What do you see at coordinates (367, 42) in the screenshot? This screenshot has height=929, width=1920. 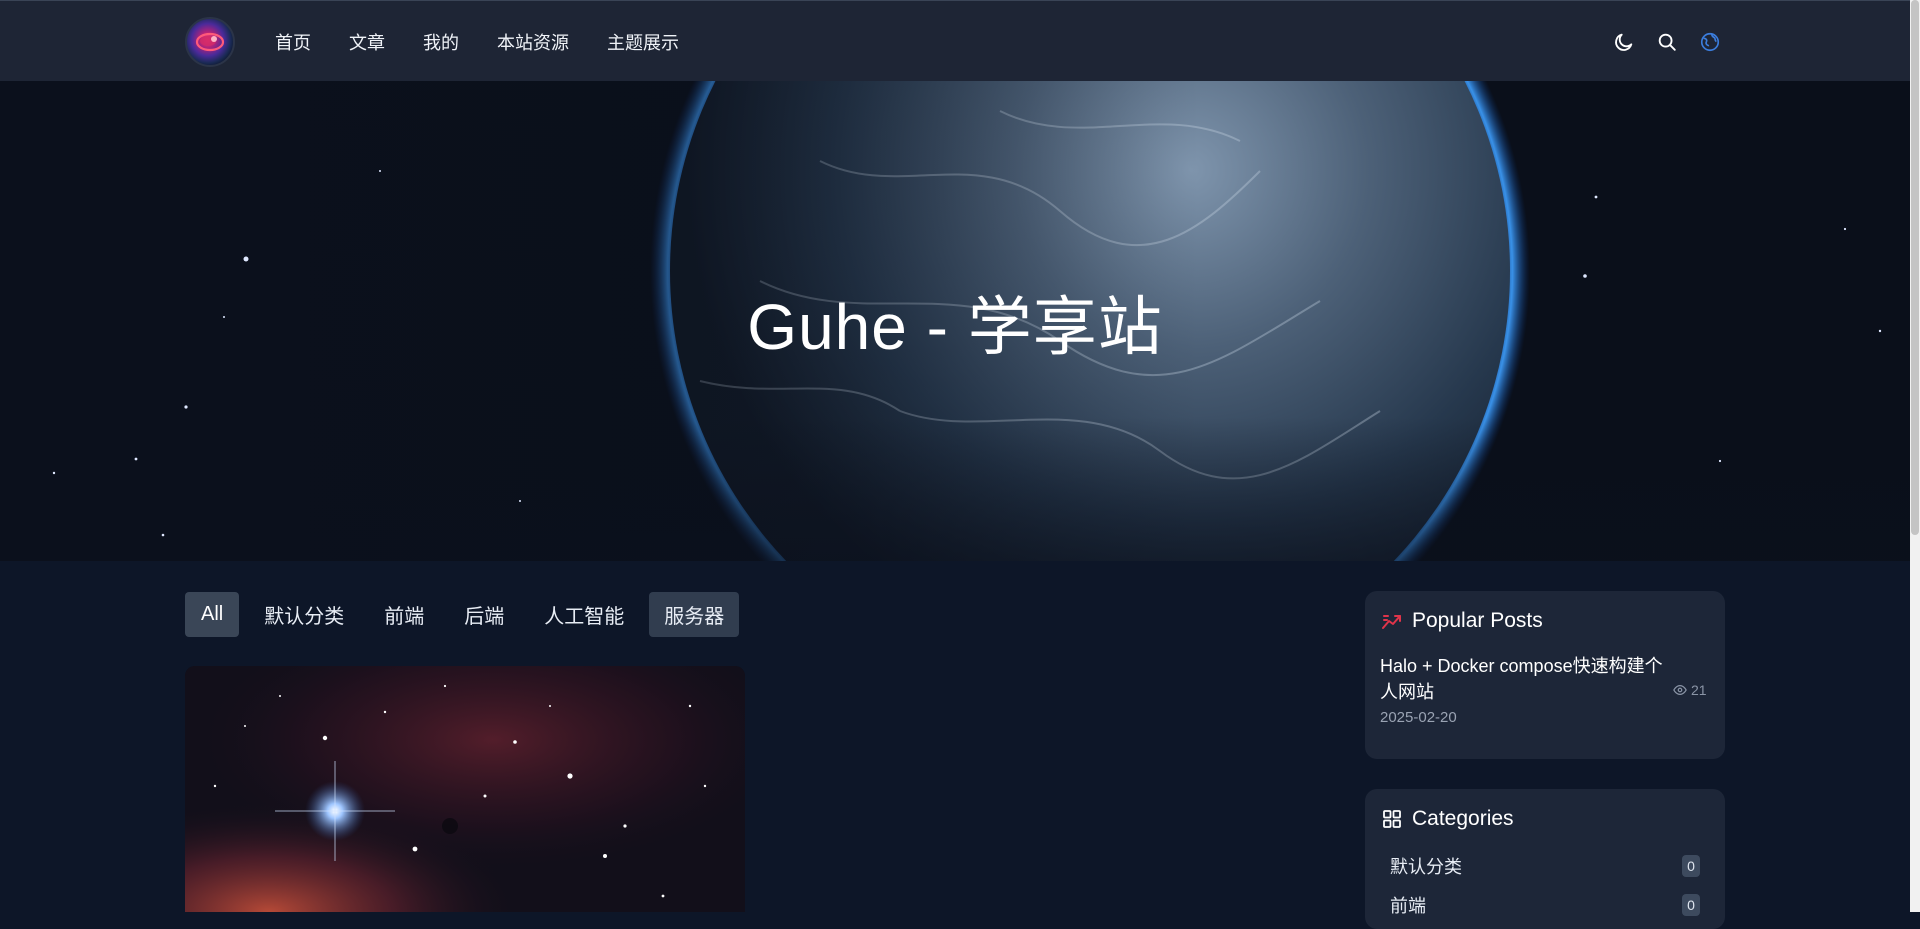 I see `nav-item-articles: 文章` at bounding box center [367, 42].